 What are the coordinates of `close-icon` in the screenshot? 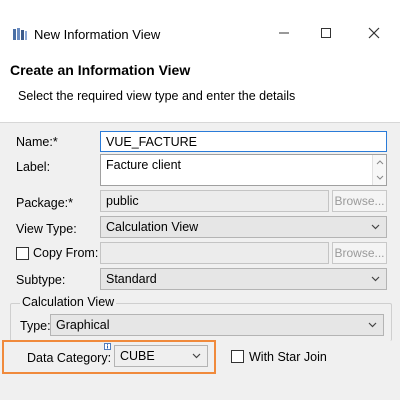 It's located at (374, 33).